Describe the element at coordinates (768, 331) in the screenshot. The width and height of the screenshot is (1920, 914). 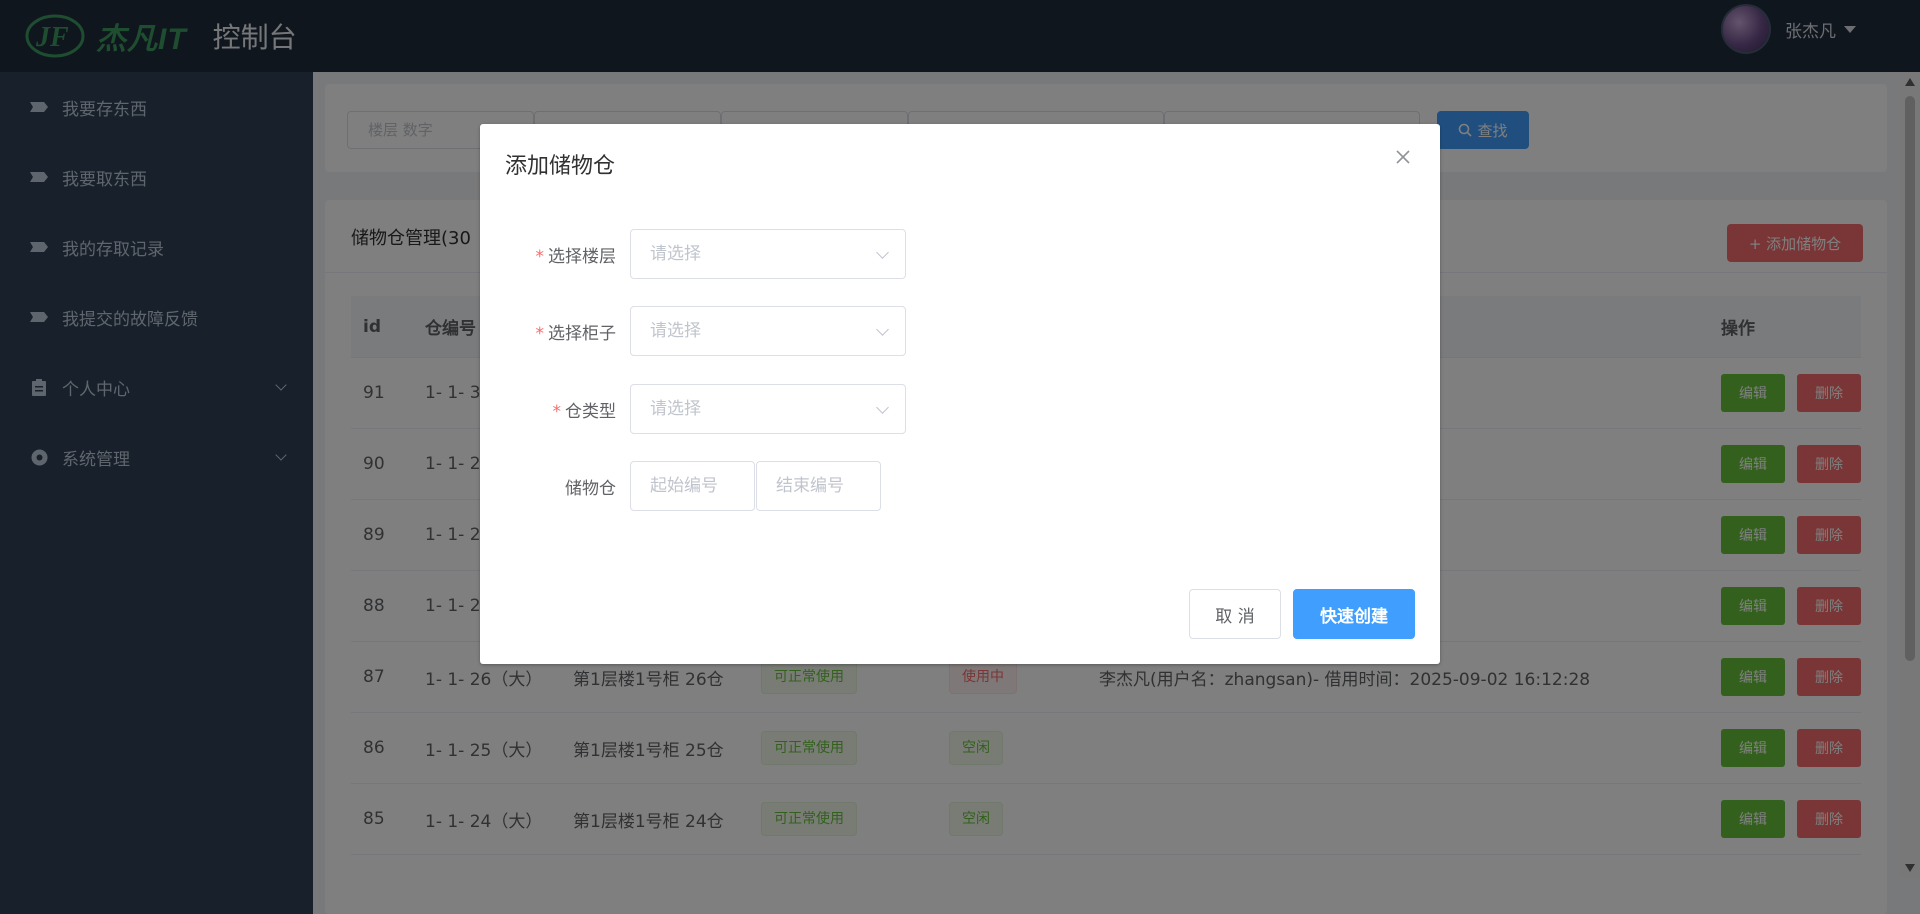
I see `cabinet-select: 请选择` at that location.